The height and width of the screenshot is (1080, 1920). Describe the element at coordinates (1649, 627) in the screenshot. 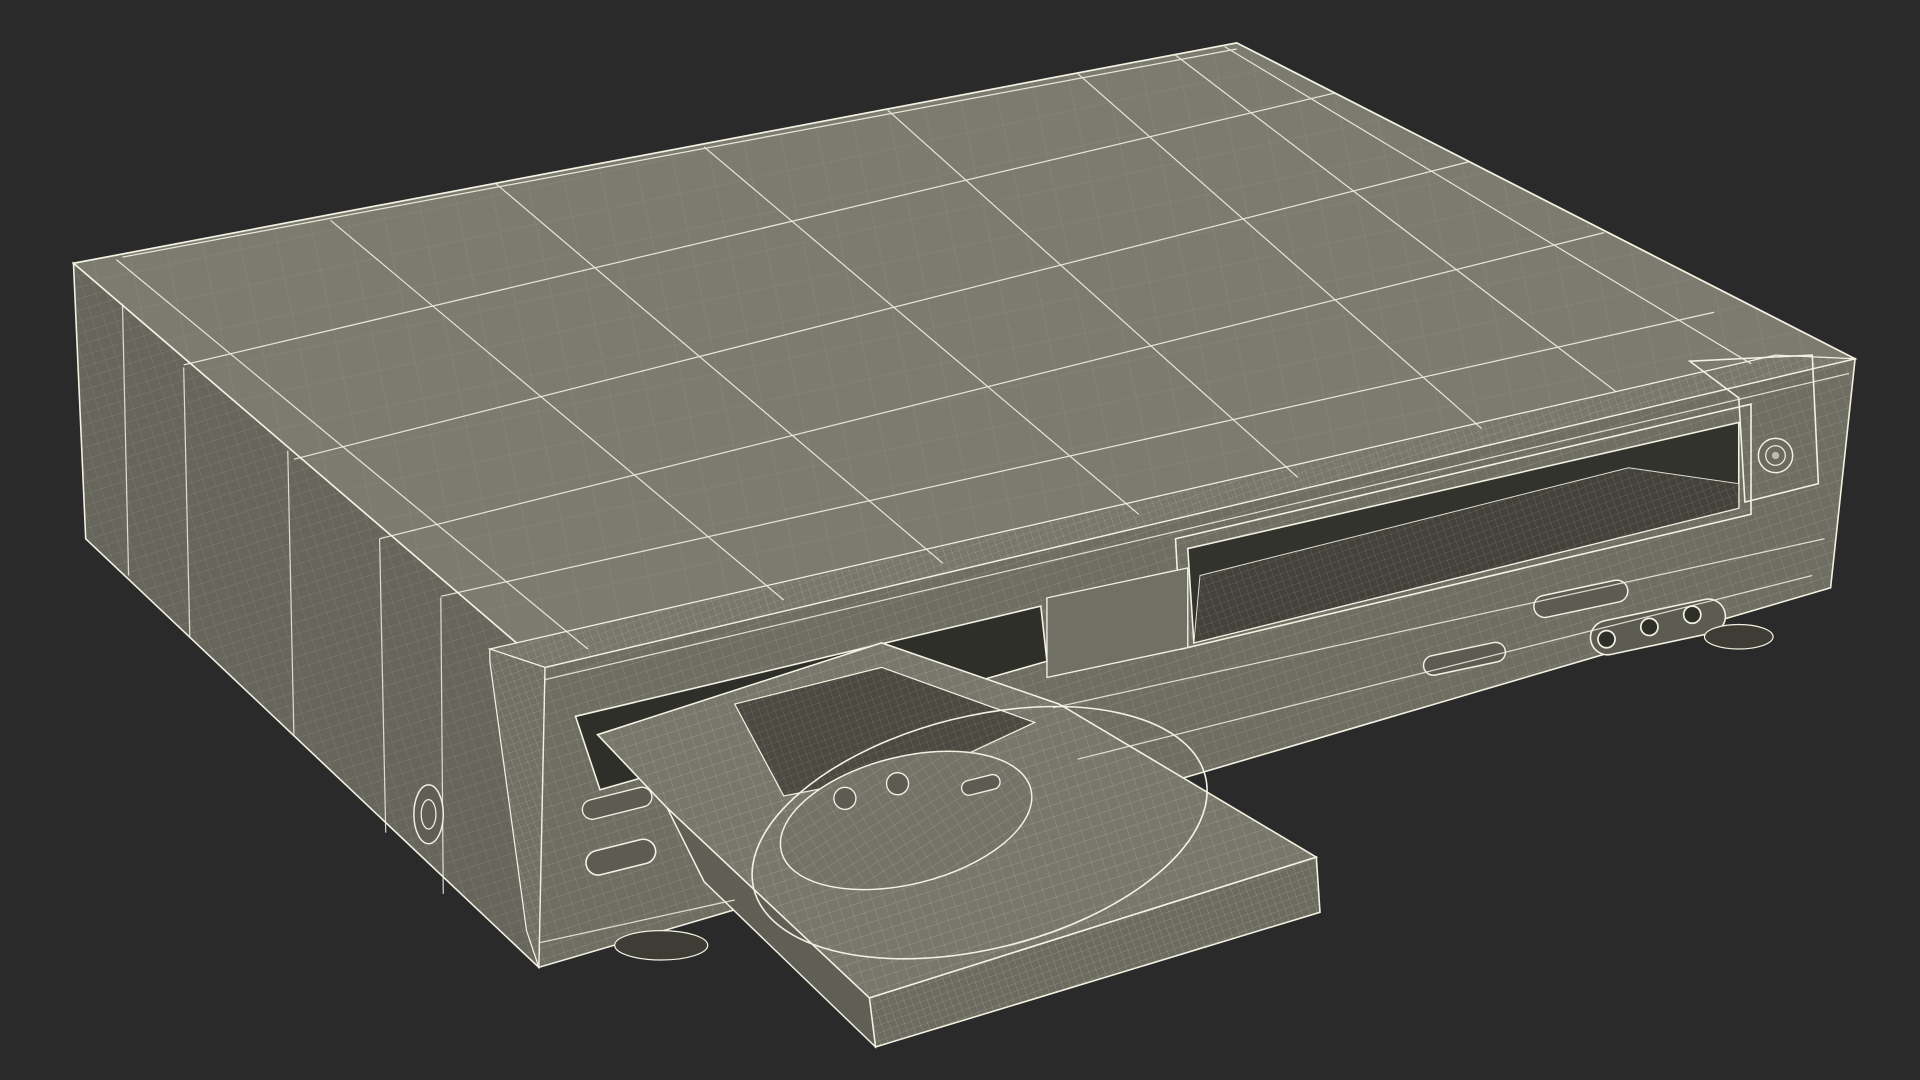

I see `audio-left-jack` at that location.